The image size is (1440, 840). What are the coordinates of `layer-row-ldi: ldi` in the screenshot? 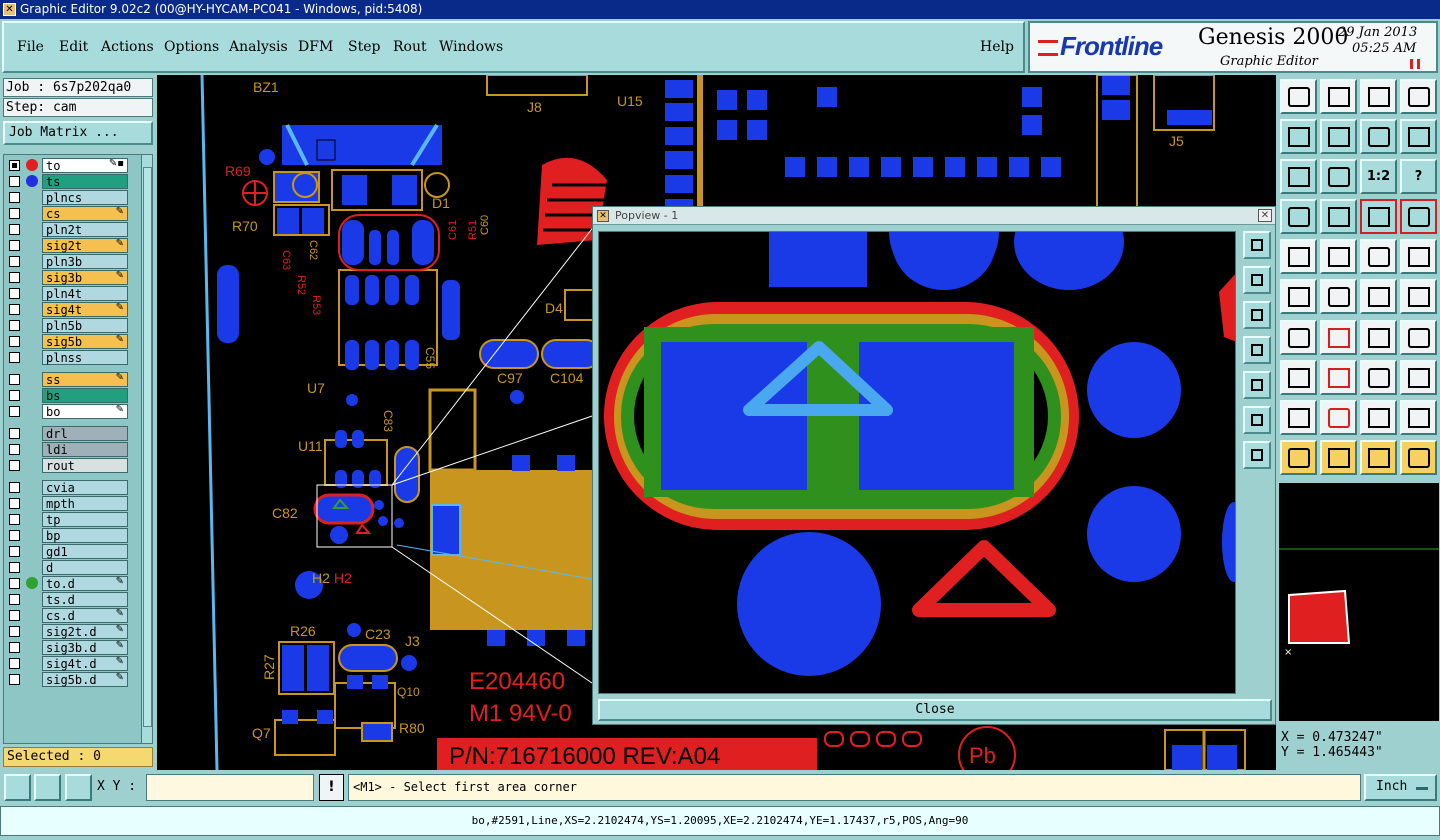 It's located at (67, 449).